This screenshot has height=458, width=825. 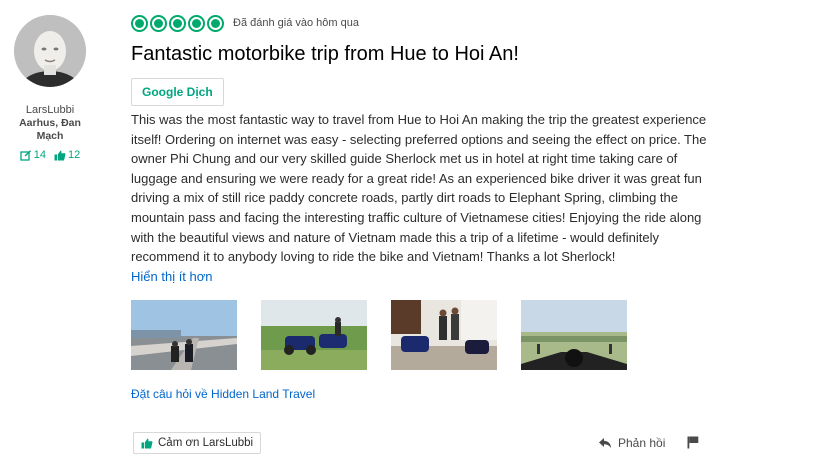 I want to click on reply-arrow-icon, so click(x=605, y=443).